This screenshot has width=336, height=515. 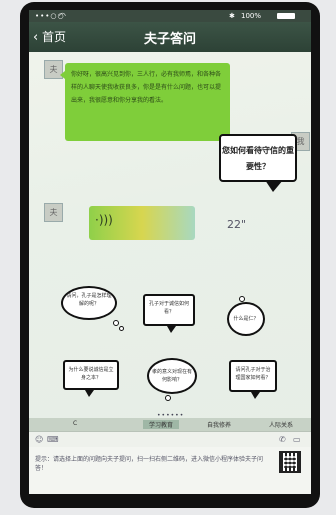 What do you see at coordinates (170, 16) in the screenshot?
I see `status-bar: •••○○ ◠ ✱ 100%` at bounding box center [170, 16].